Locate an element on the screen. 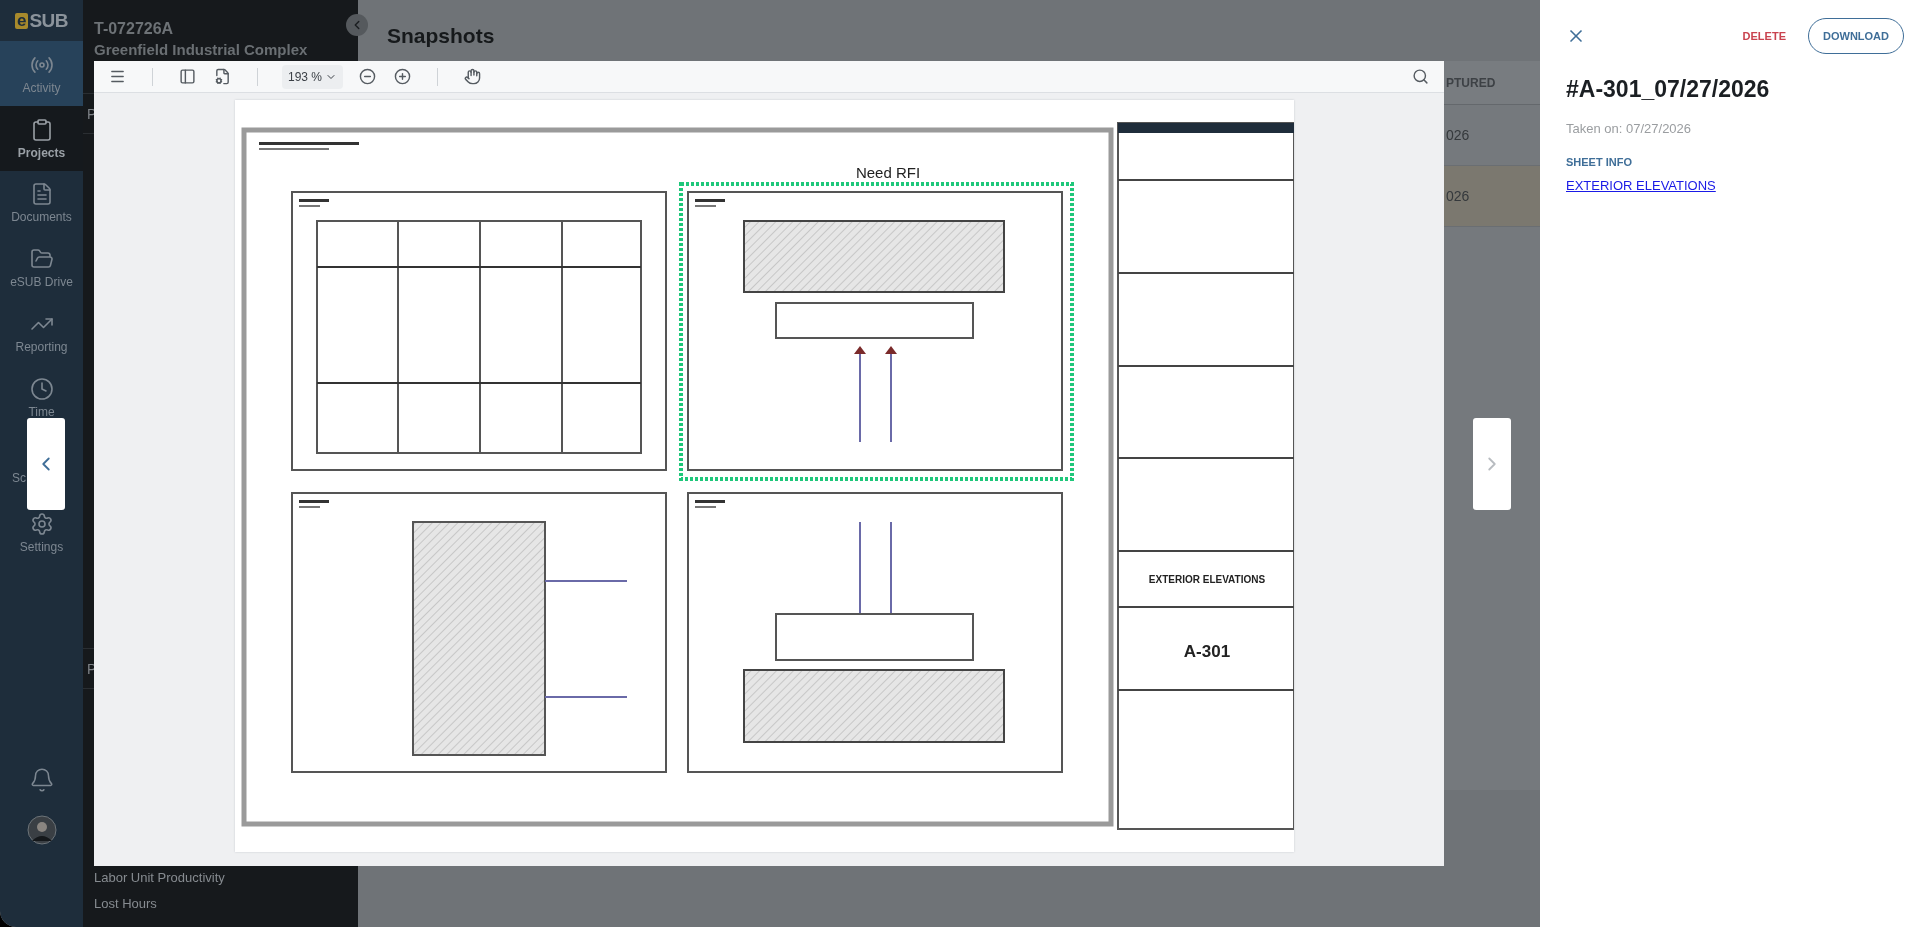 This screenshot has width=1914, height=927. column-header: PTURED is located at coordinates (1492, 82).